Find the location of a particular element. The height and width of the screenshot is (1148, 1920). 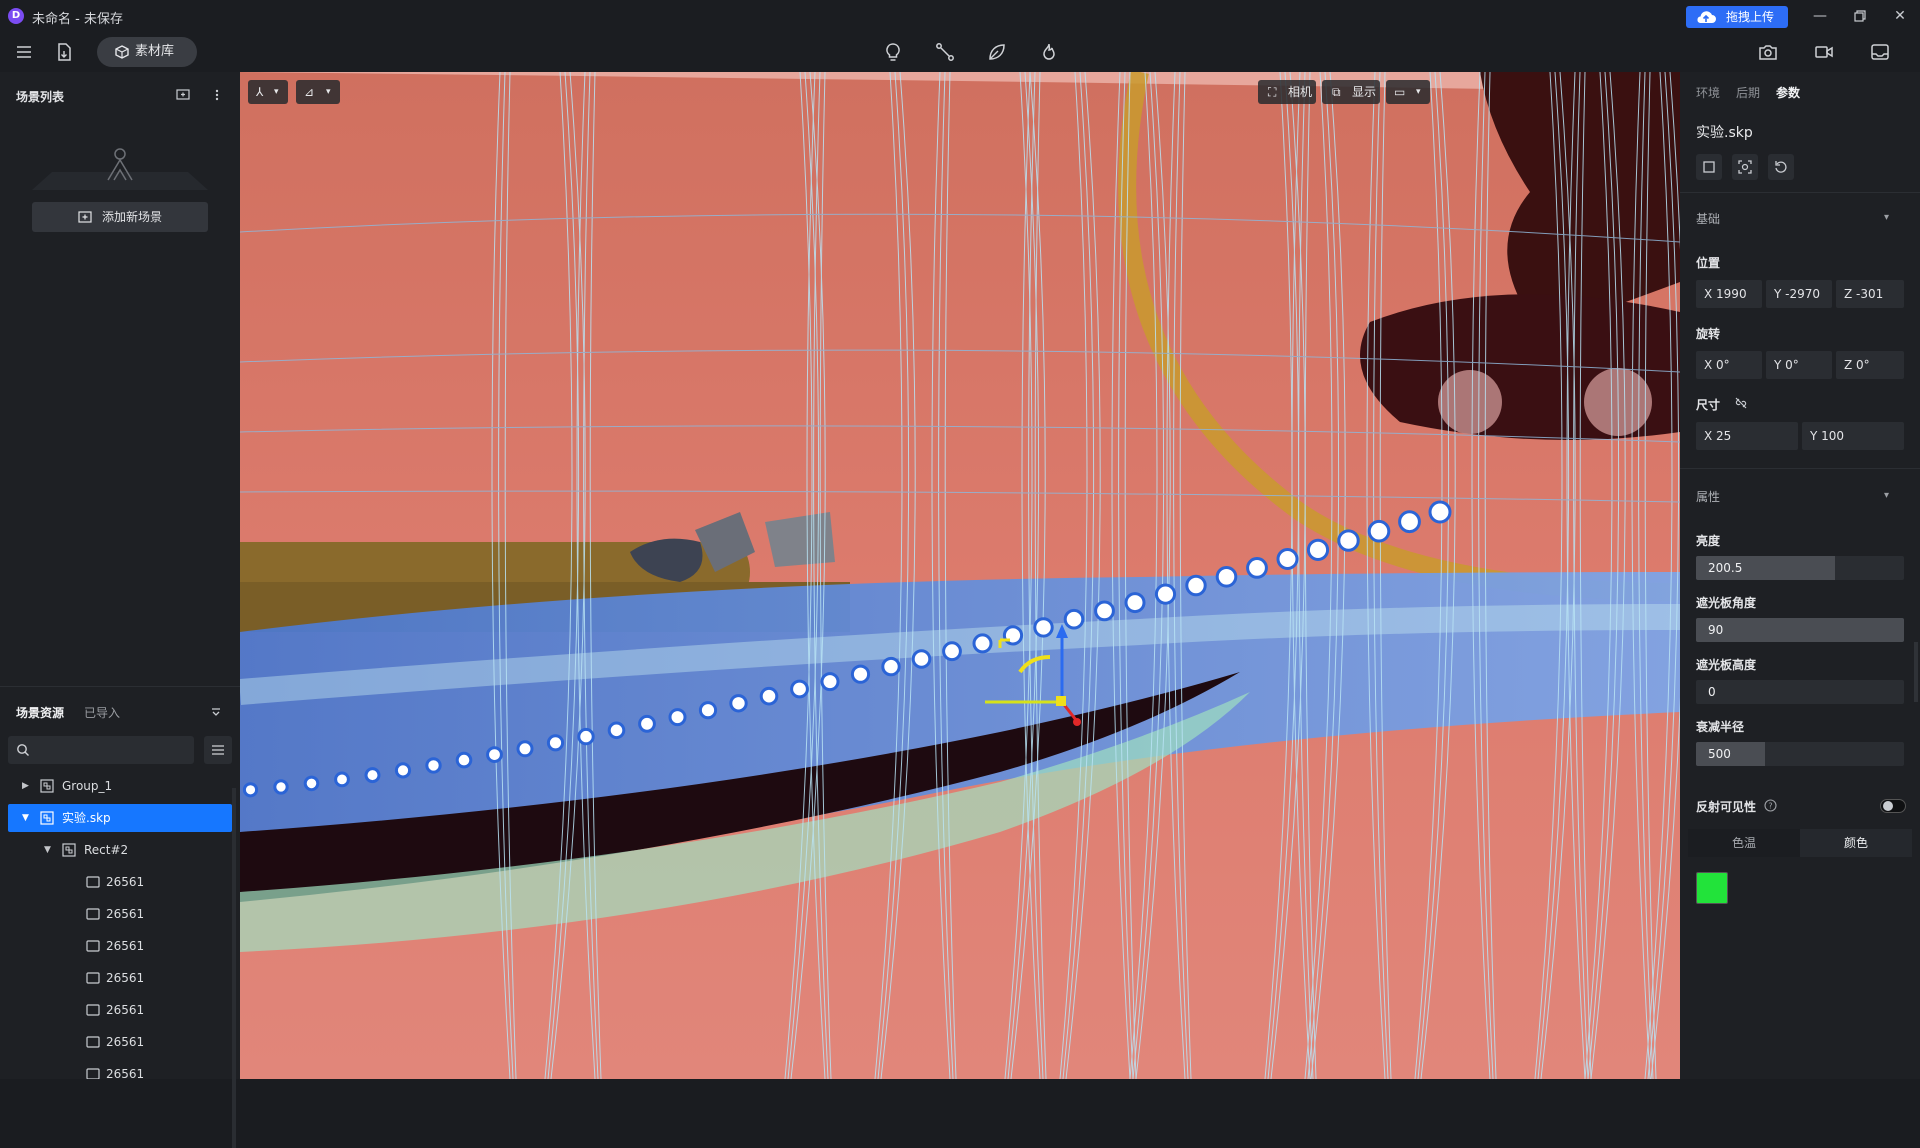

path-tool-icon is located at coordinates (945, 52).